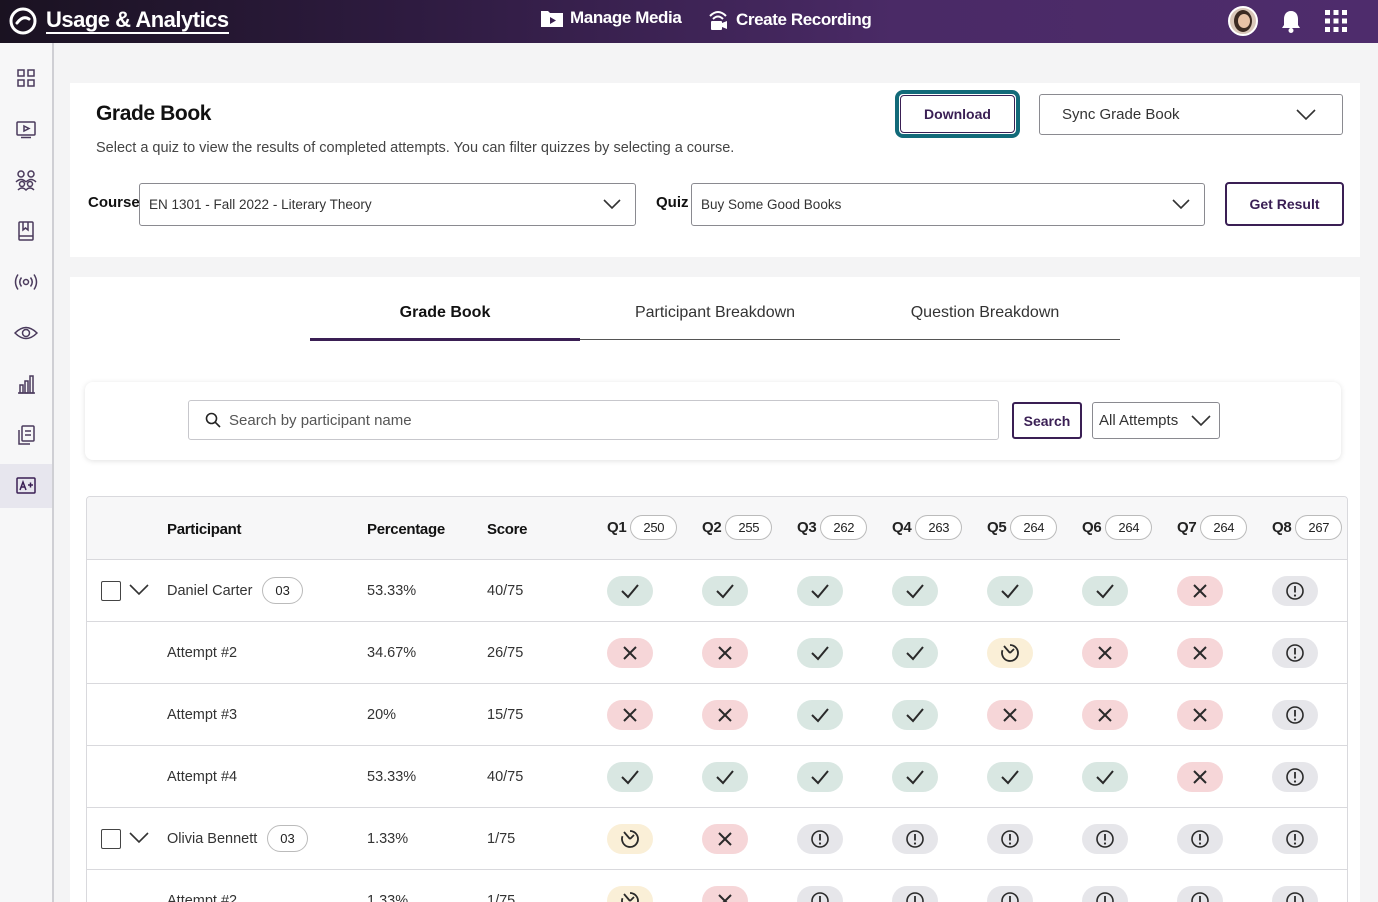 The image size is (1378, 902). I want to click on sidebar-item-library, so click(26, 231).